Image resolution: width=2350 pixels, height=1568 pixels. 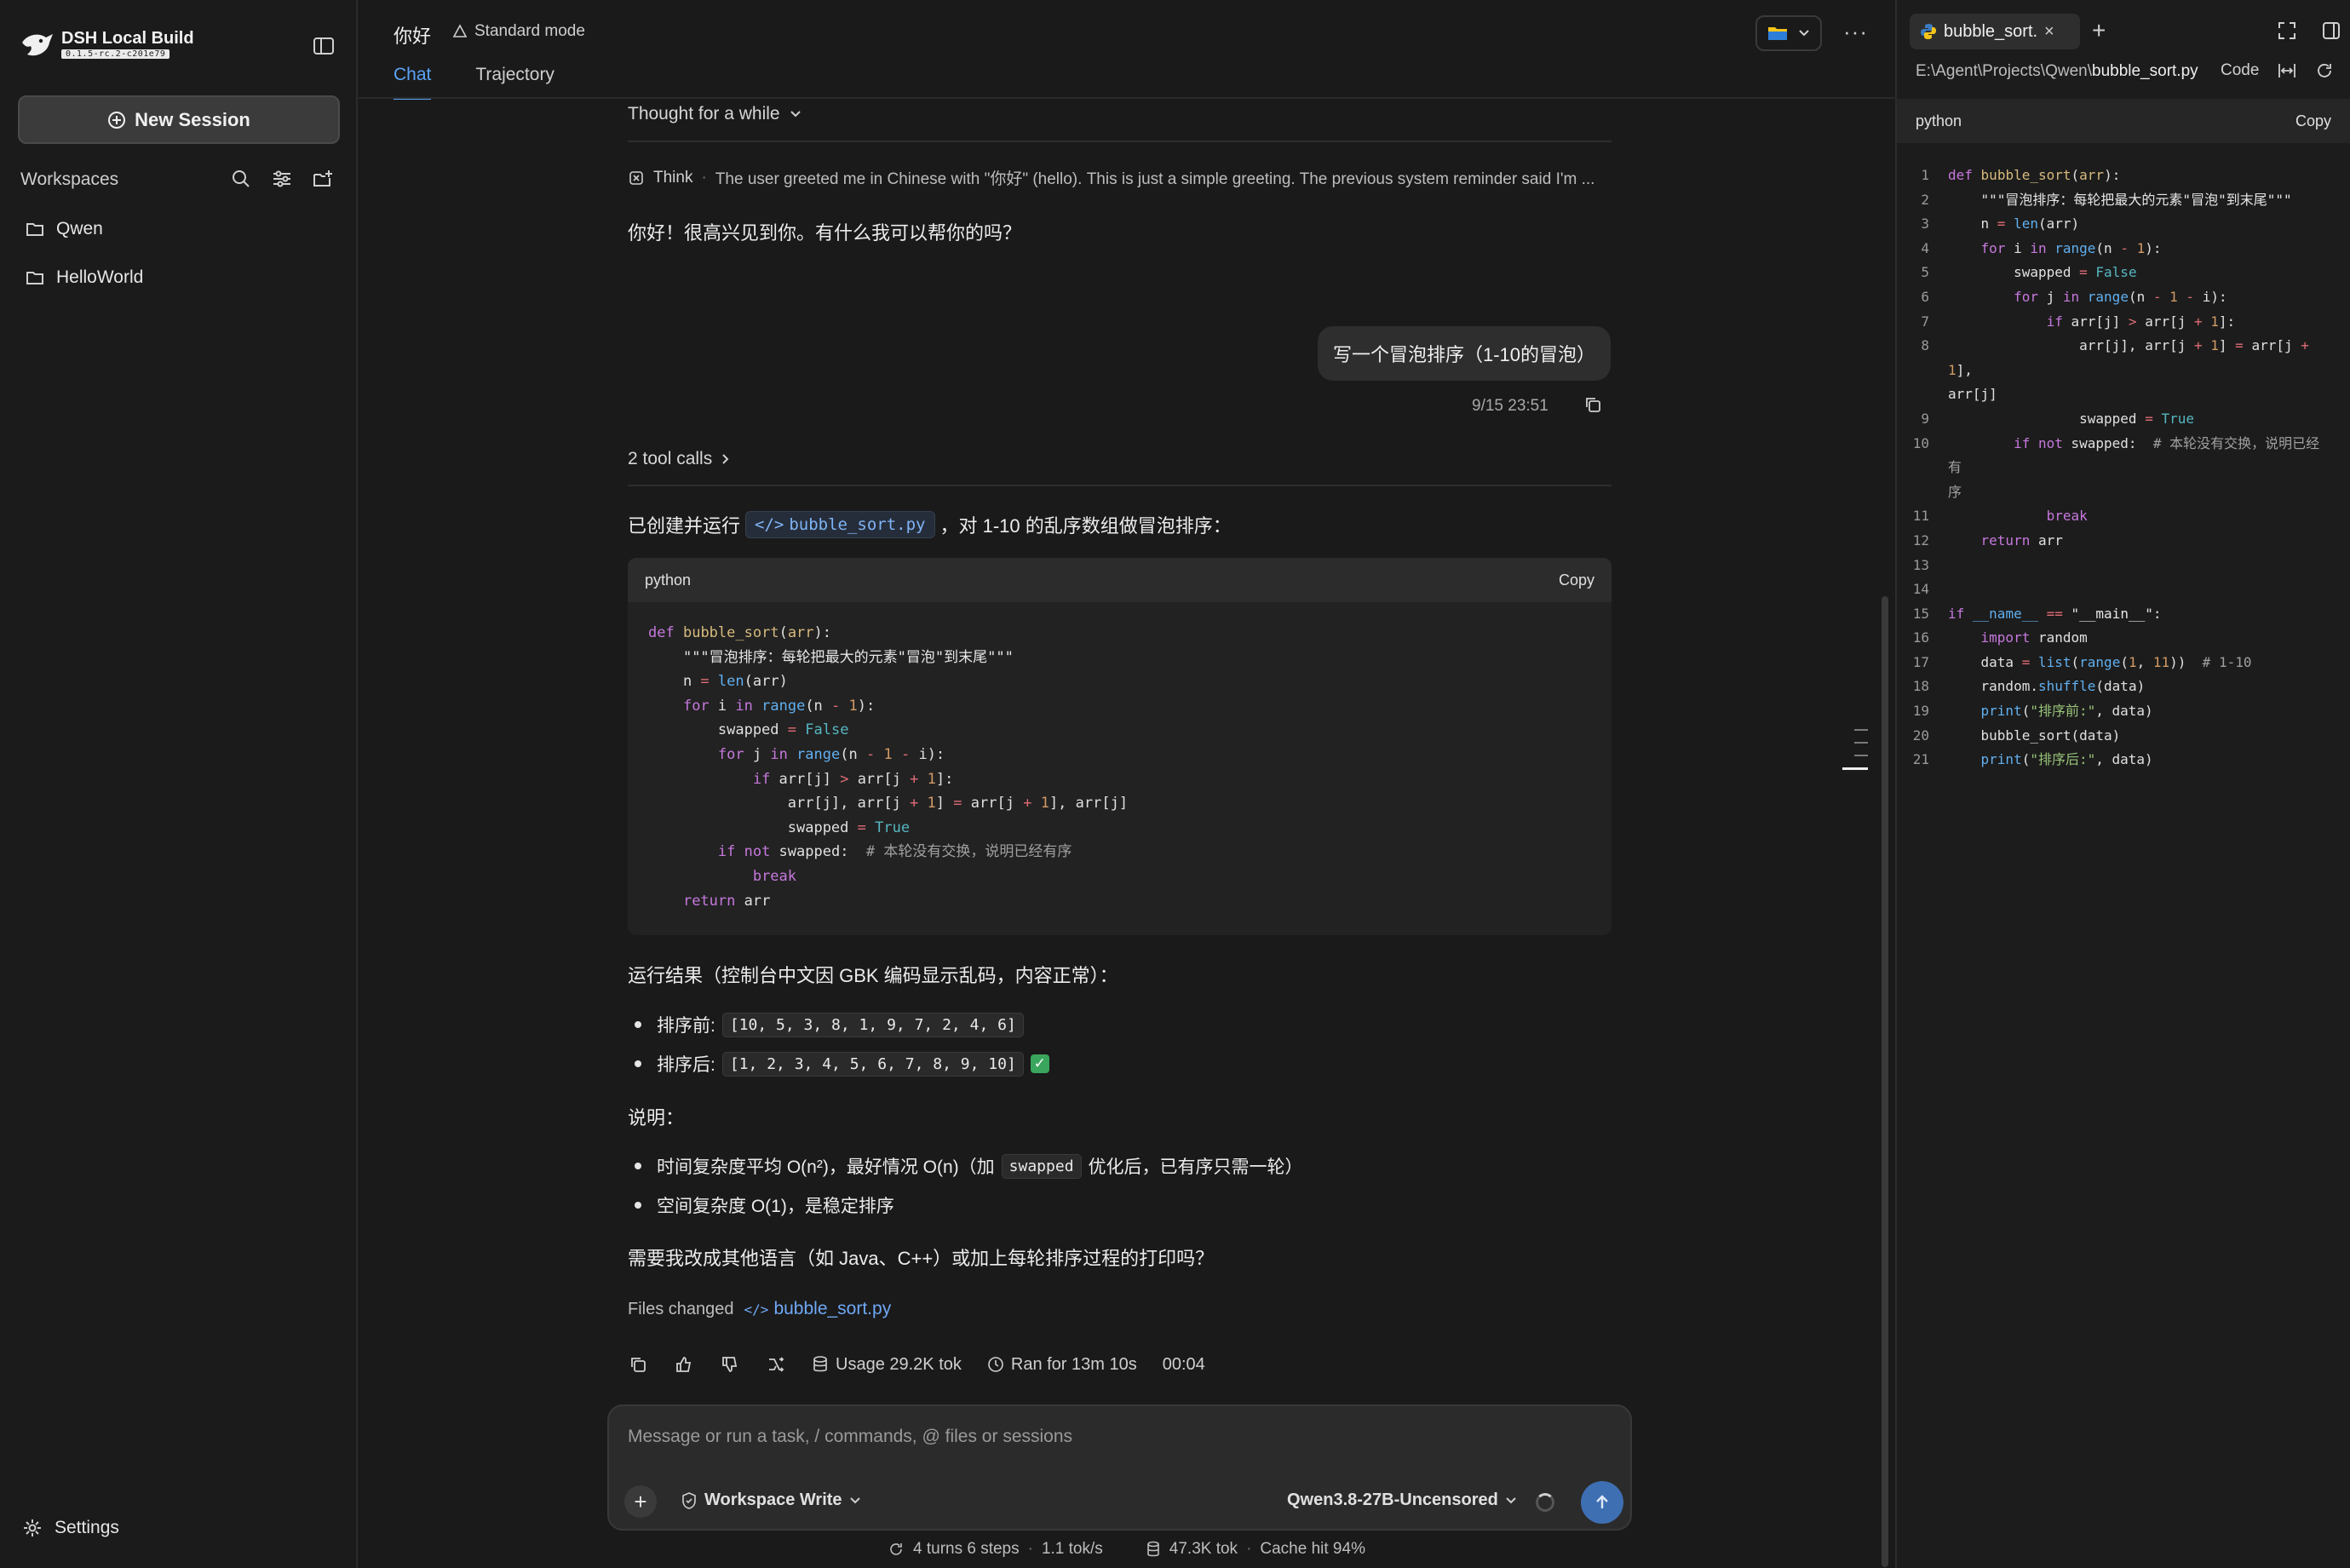 I want to click on tab-chat: Chat, so click(x=413, y=82).